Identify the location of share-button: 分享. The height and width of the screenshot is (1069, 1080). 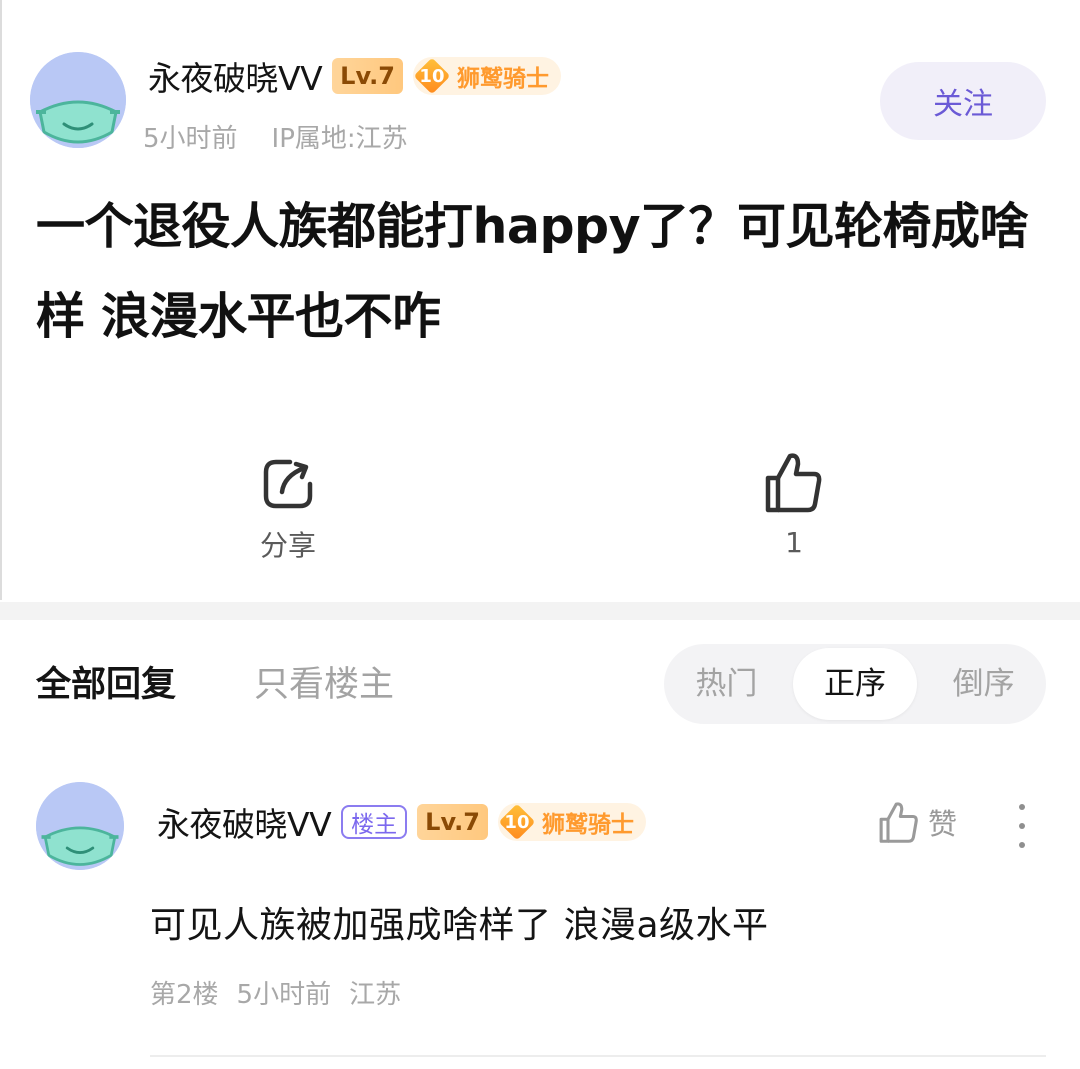
(288, 510).